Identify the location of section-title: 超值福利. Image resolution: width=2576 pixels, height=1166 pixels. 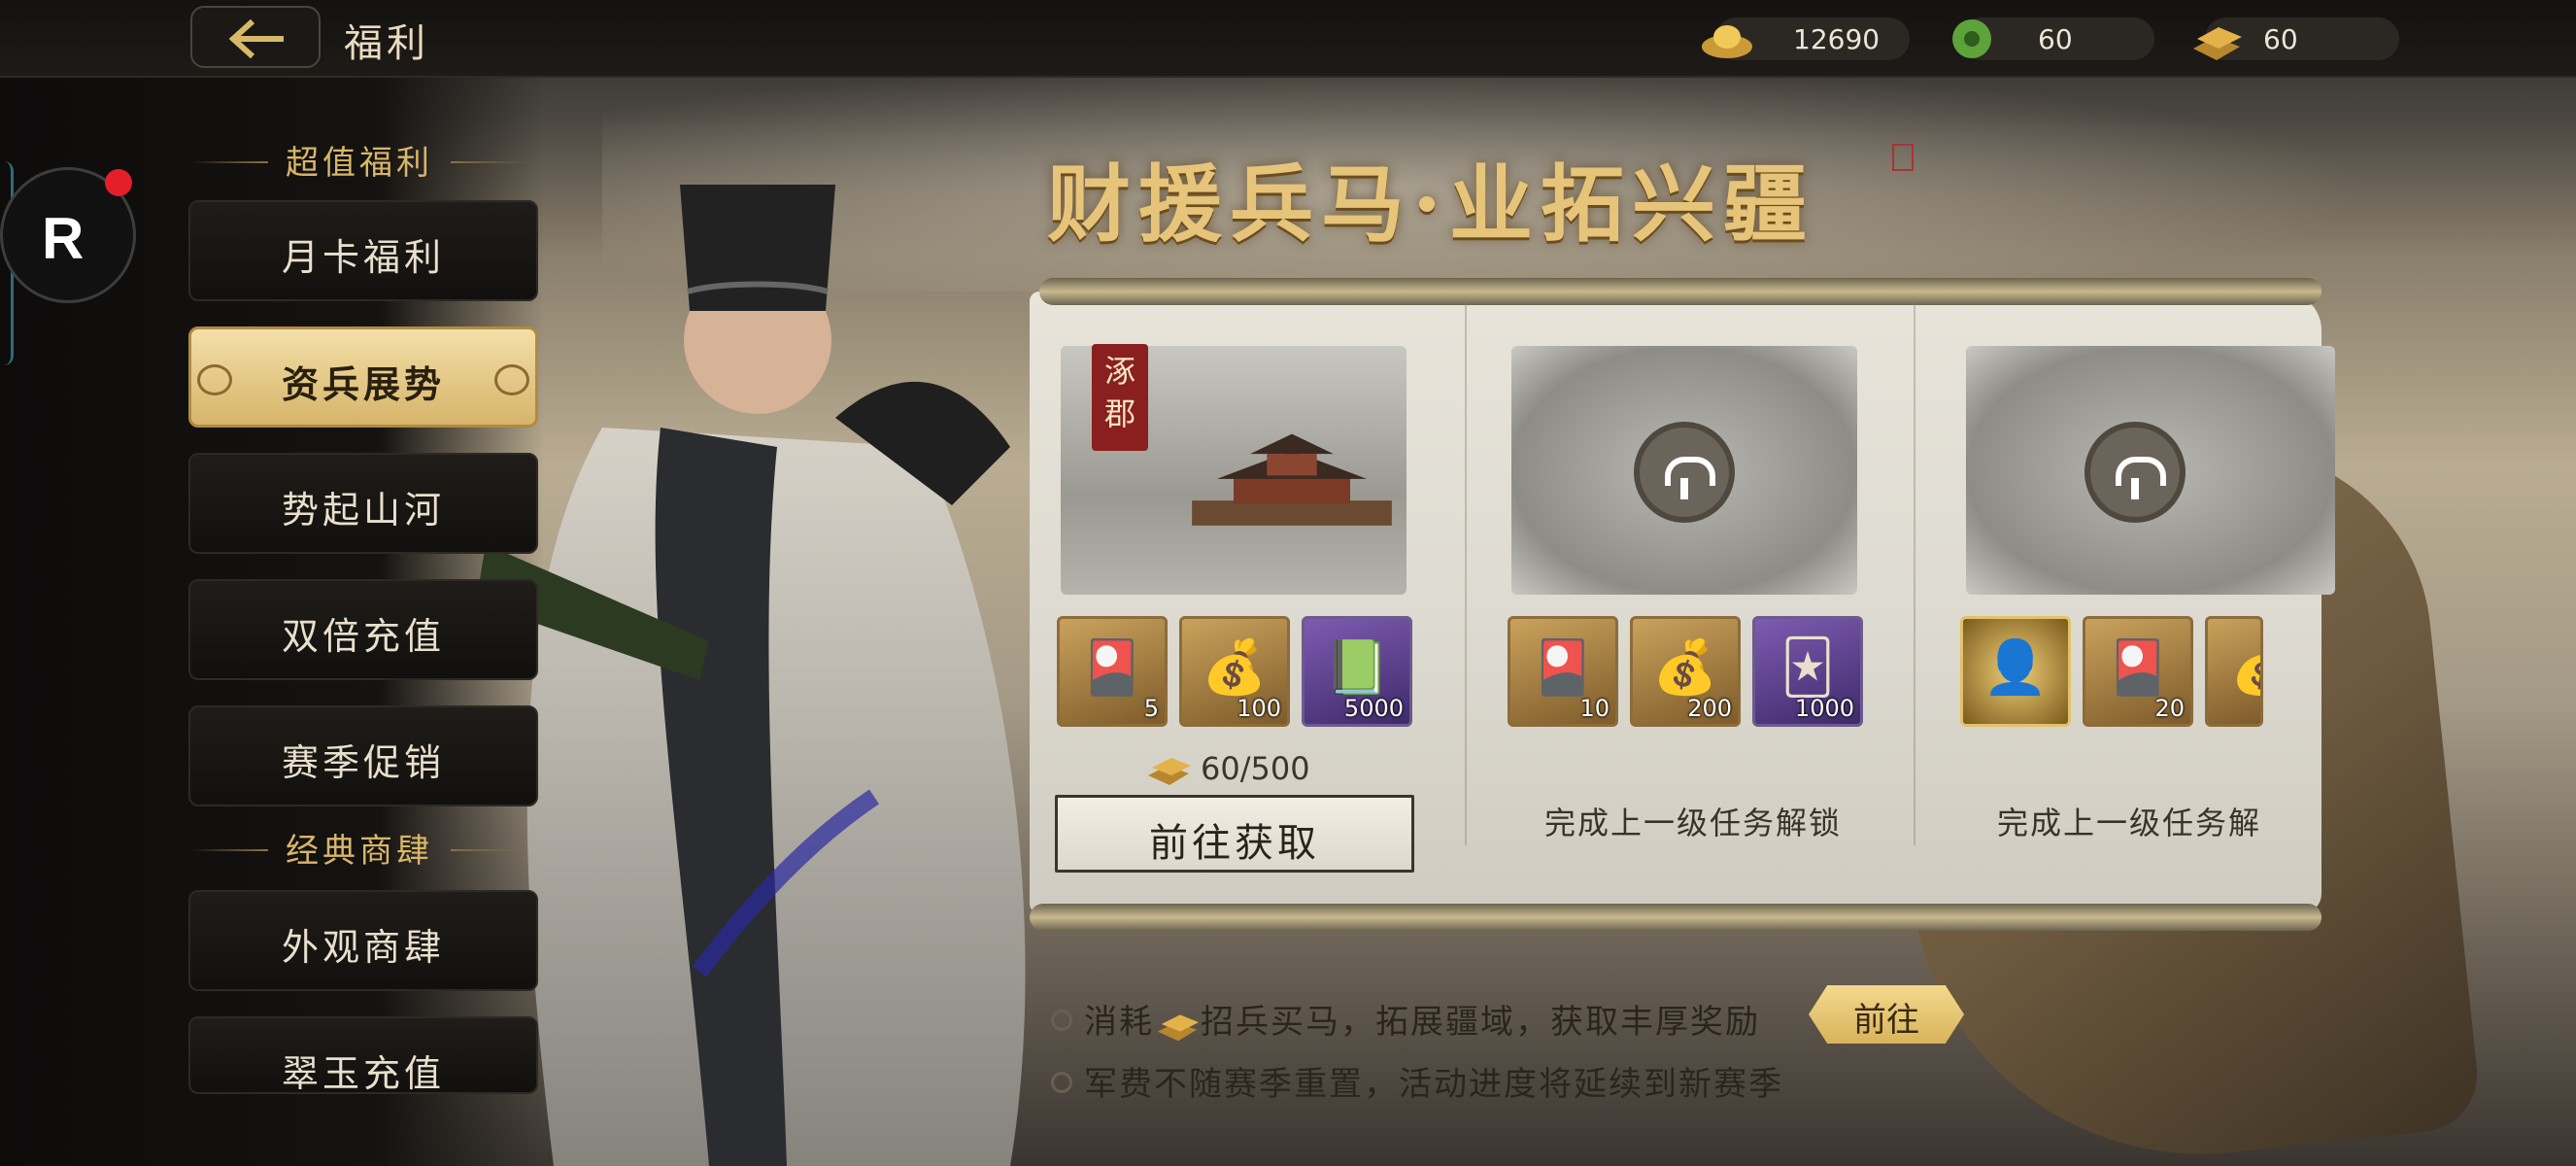
(359, 163).